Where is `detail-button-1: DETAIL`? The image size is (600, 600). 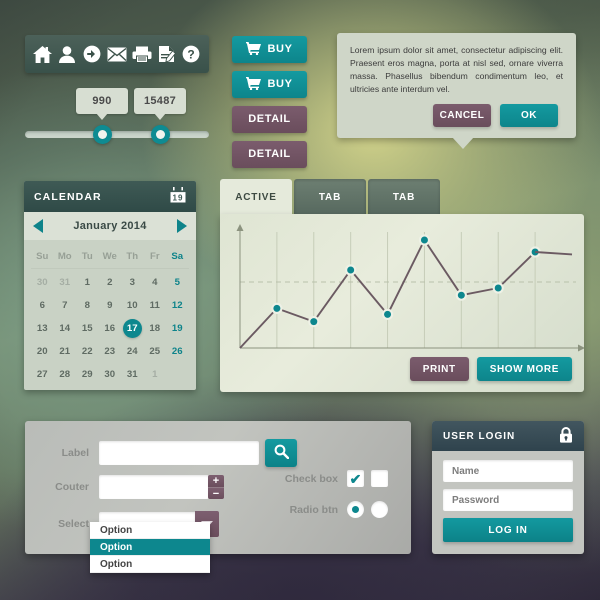 detail-button-1: DETAIL is located at coordinates (269, 119).